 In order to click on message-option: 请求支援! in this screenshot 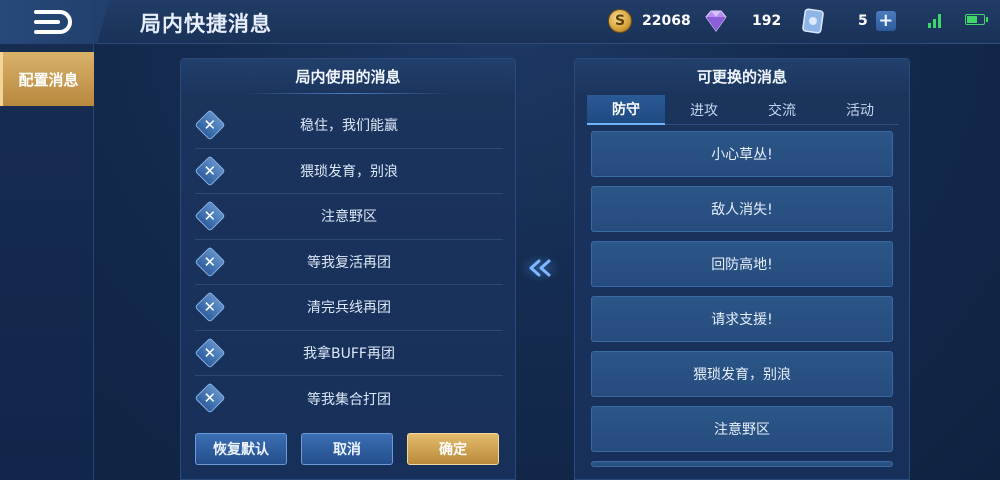, I will do `click(742, 319)`.